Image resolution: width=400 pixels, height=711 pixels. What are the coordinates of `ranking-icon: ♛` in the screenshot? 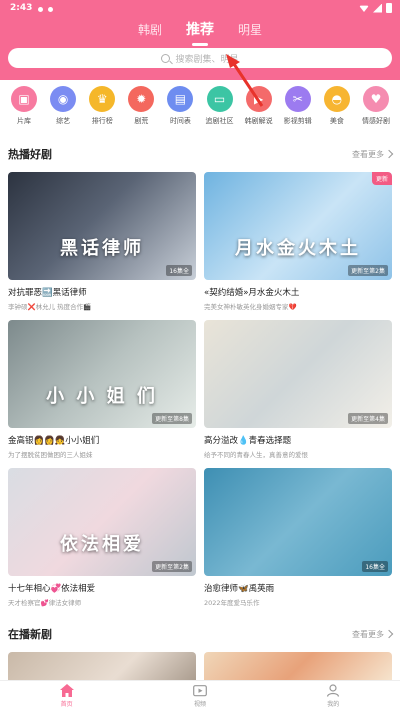 It's located at (102, 99).